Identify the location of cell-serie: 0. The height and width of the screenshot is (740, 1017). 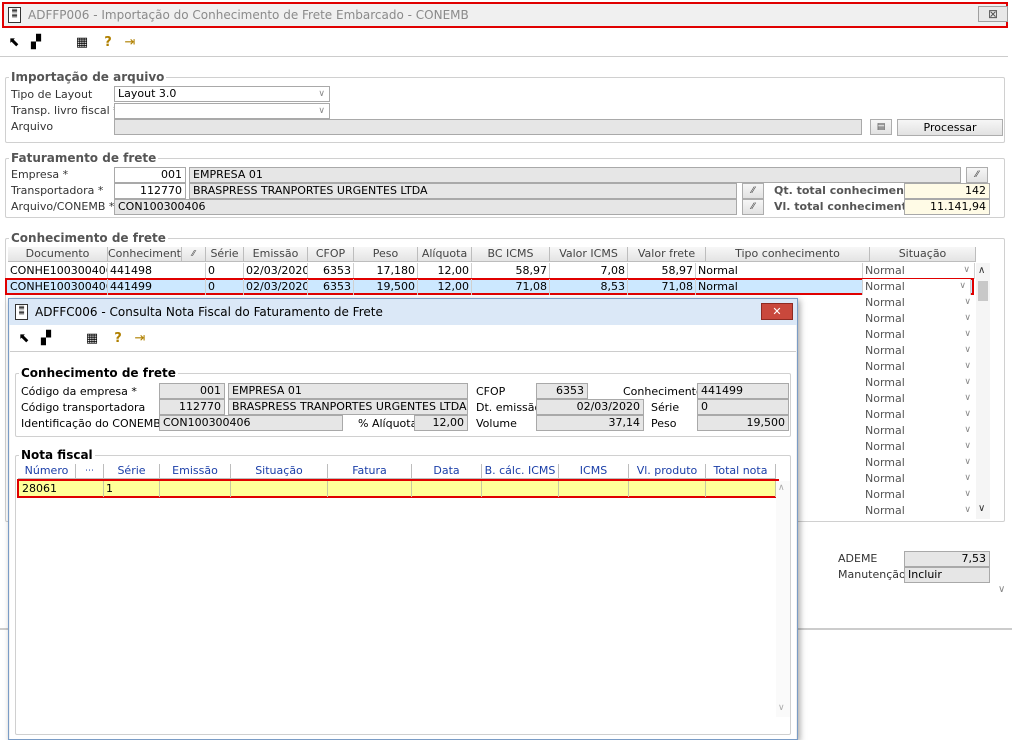
(225, 287).